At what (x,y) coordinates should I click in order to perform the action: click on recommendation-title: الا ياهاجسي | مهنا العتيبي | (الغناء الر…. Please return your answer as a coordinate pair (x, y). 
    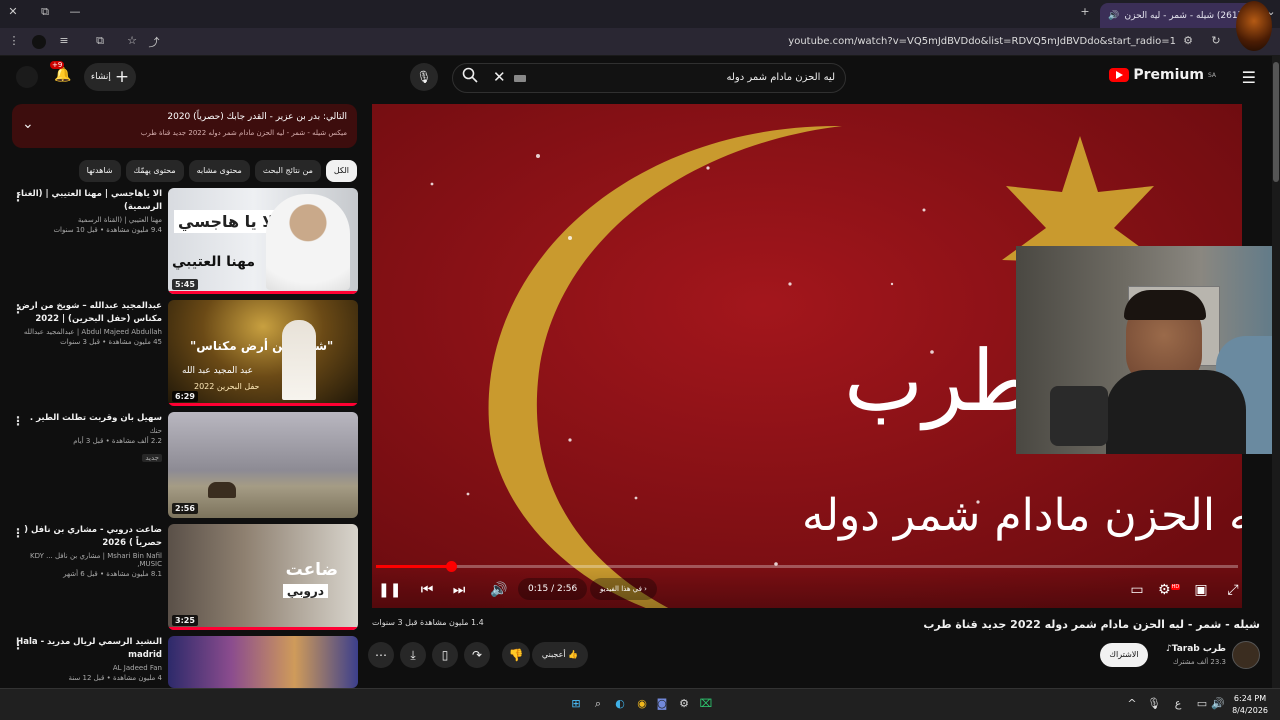
    Looking at the image, I should click on (87, 201).